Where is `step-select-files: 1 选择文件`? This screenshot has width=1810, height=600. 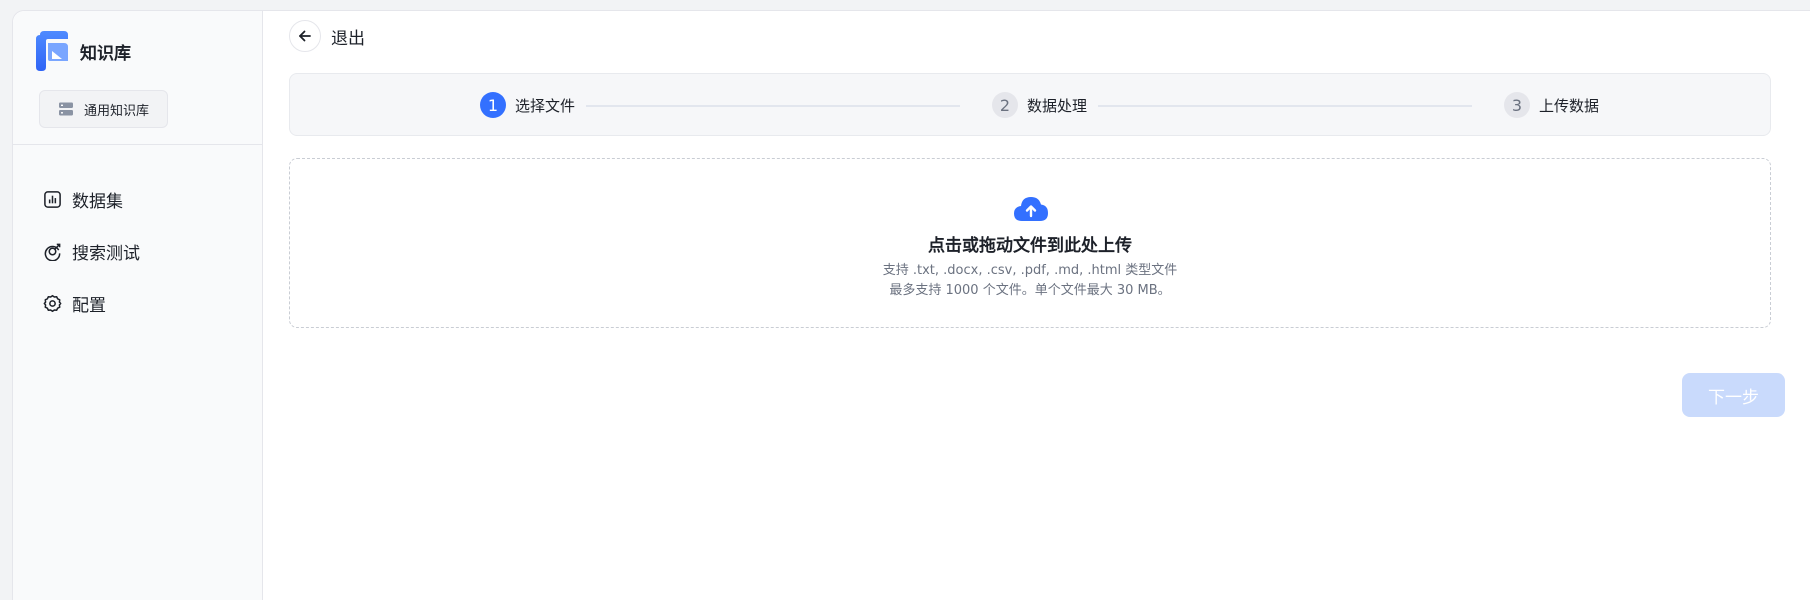
step-select-files: 1 选择文件 is located at coordinates (527, 105).